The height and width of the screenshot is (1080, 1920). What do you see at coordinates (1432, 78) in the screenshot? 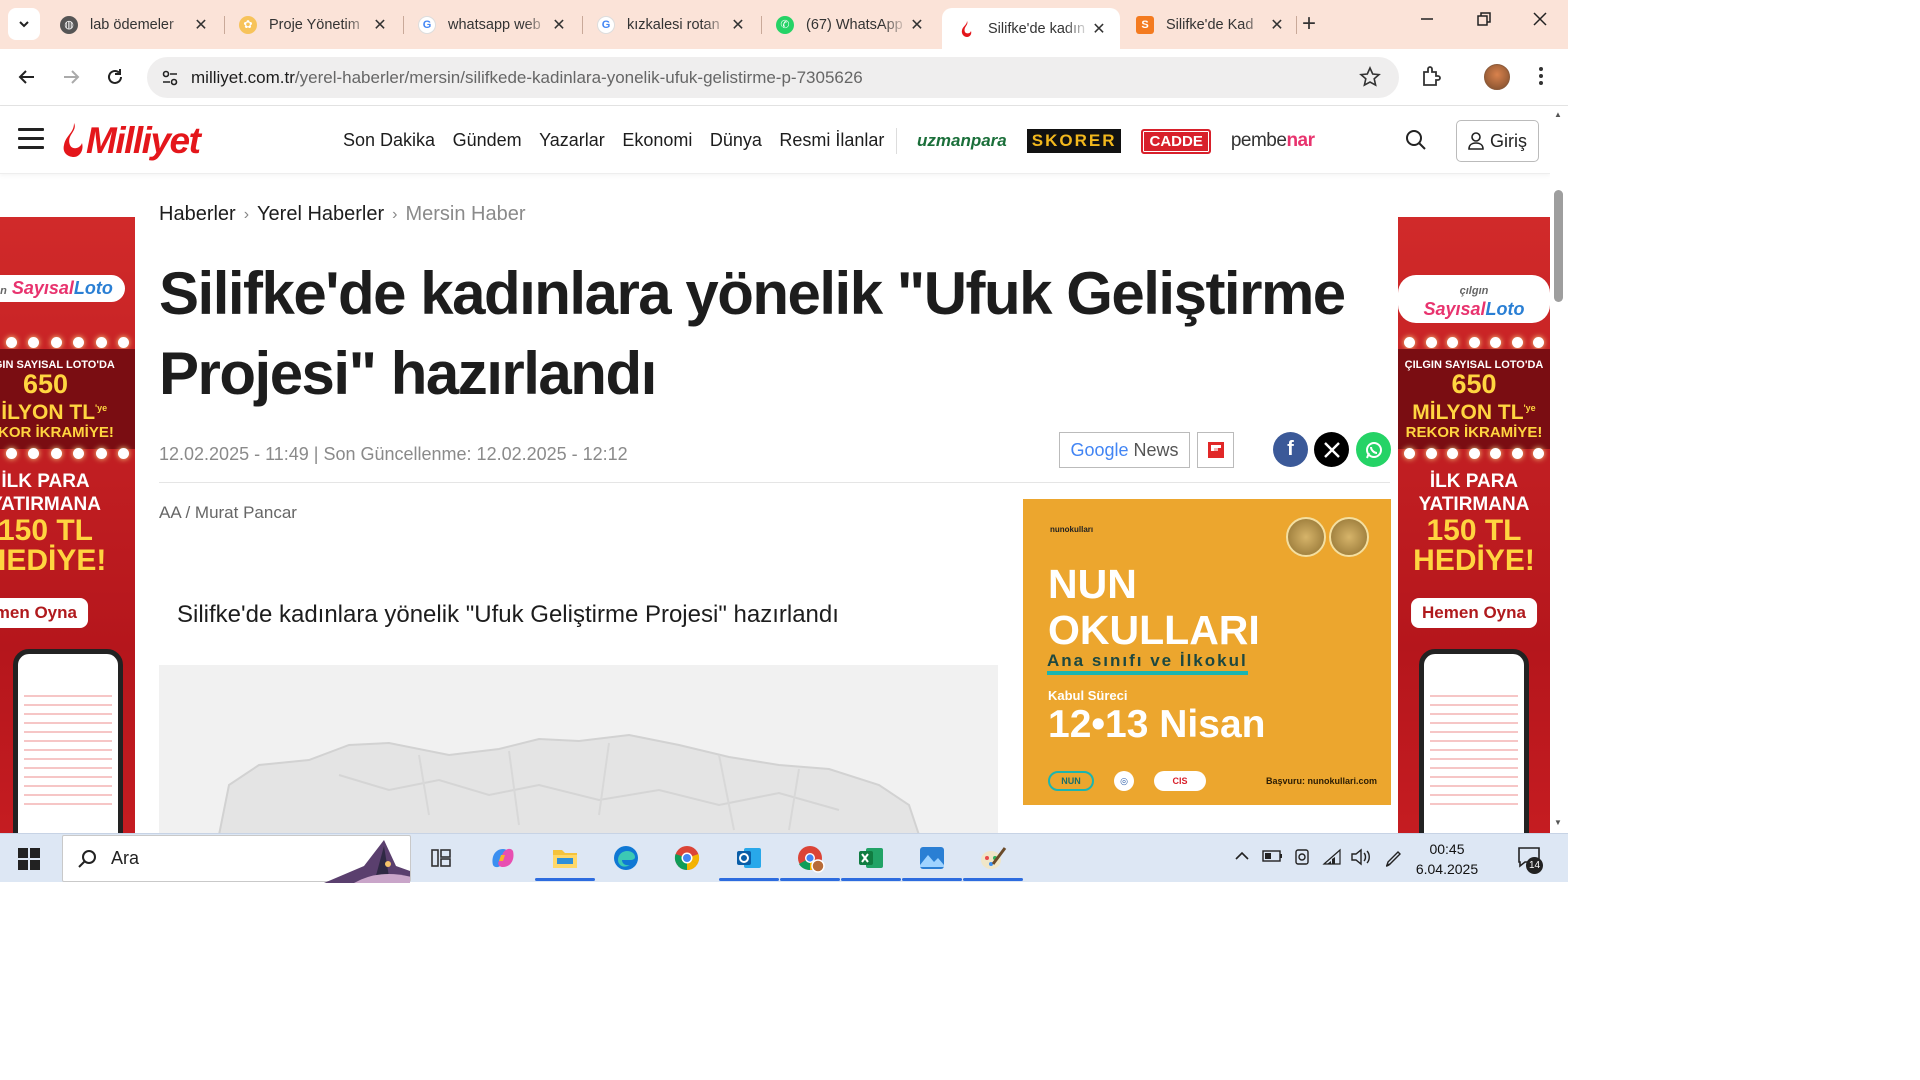
I see `extensions-puzzle-icon` at bounding box center [1432, 78].